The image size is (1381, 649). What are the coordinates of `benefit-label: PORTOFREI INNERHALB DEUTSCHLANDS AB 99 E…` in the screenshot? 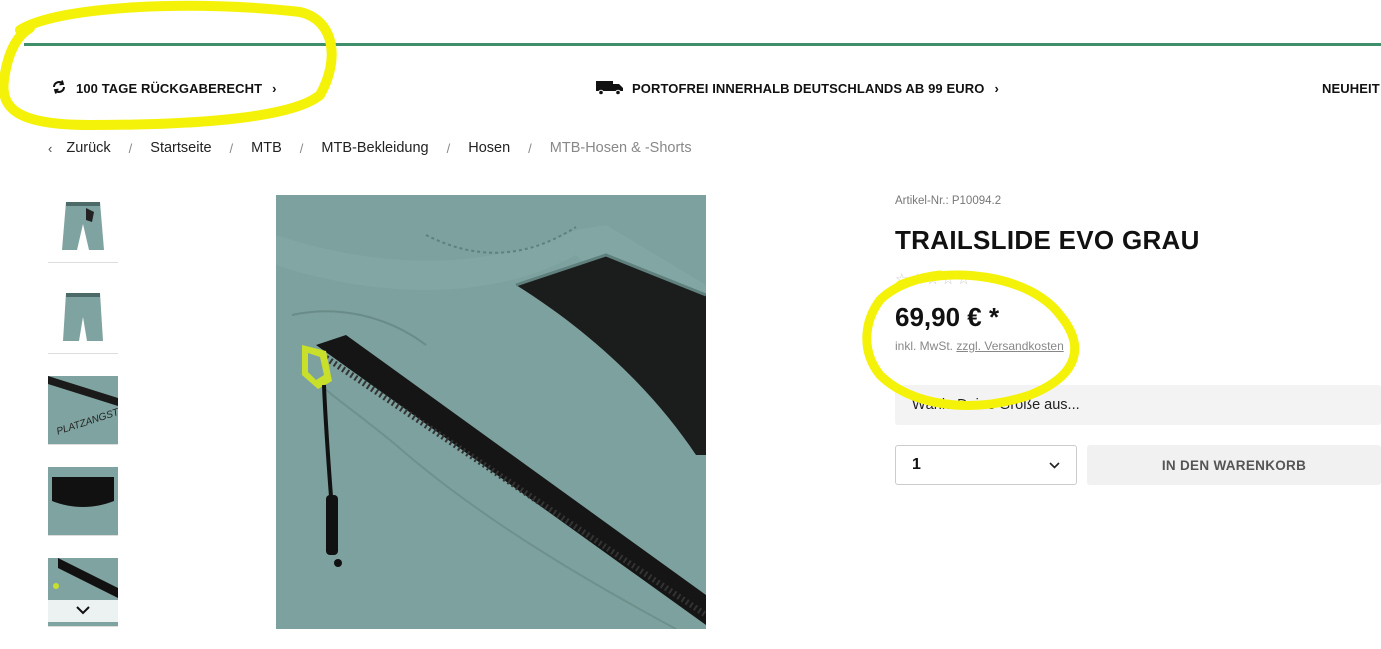 It's located at (808, 88).